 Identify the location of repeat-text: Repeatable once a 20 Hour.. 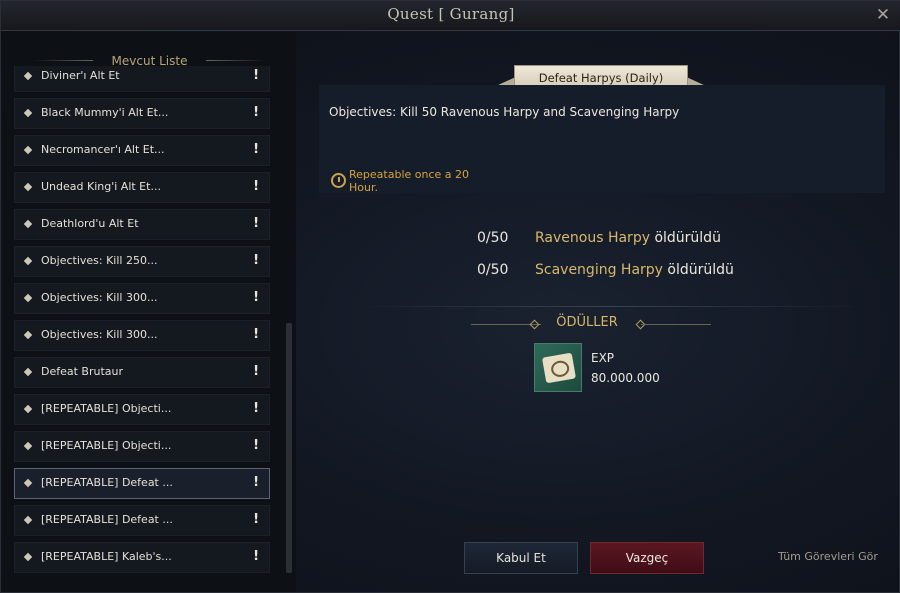
(409, 181).